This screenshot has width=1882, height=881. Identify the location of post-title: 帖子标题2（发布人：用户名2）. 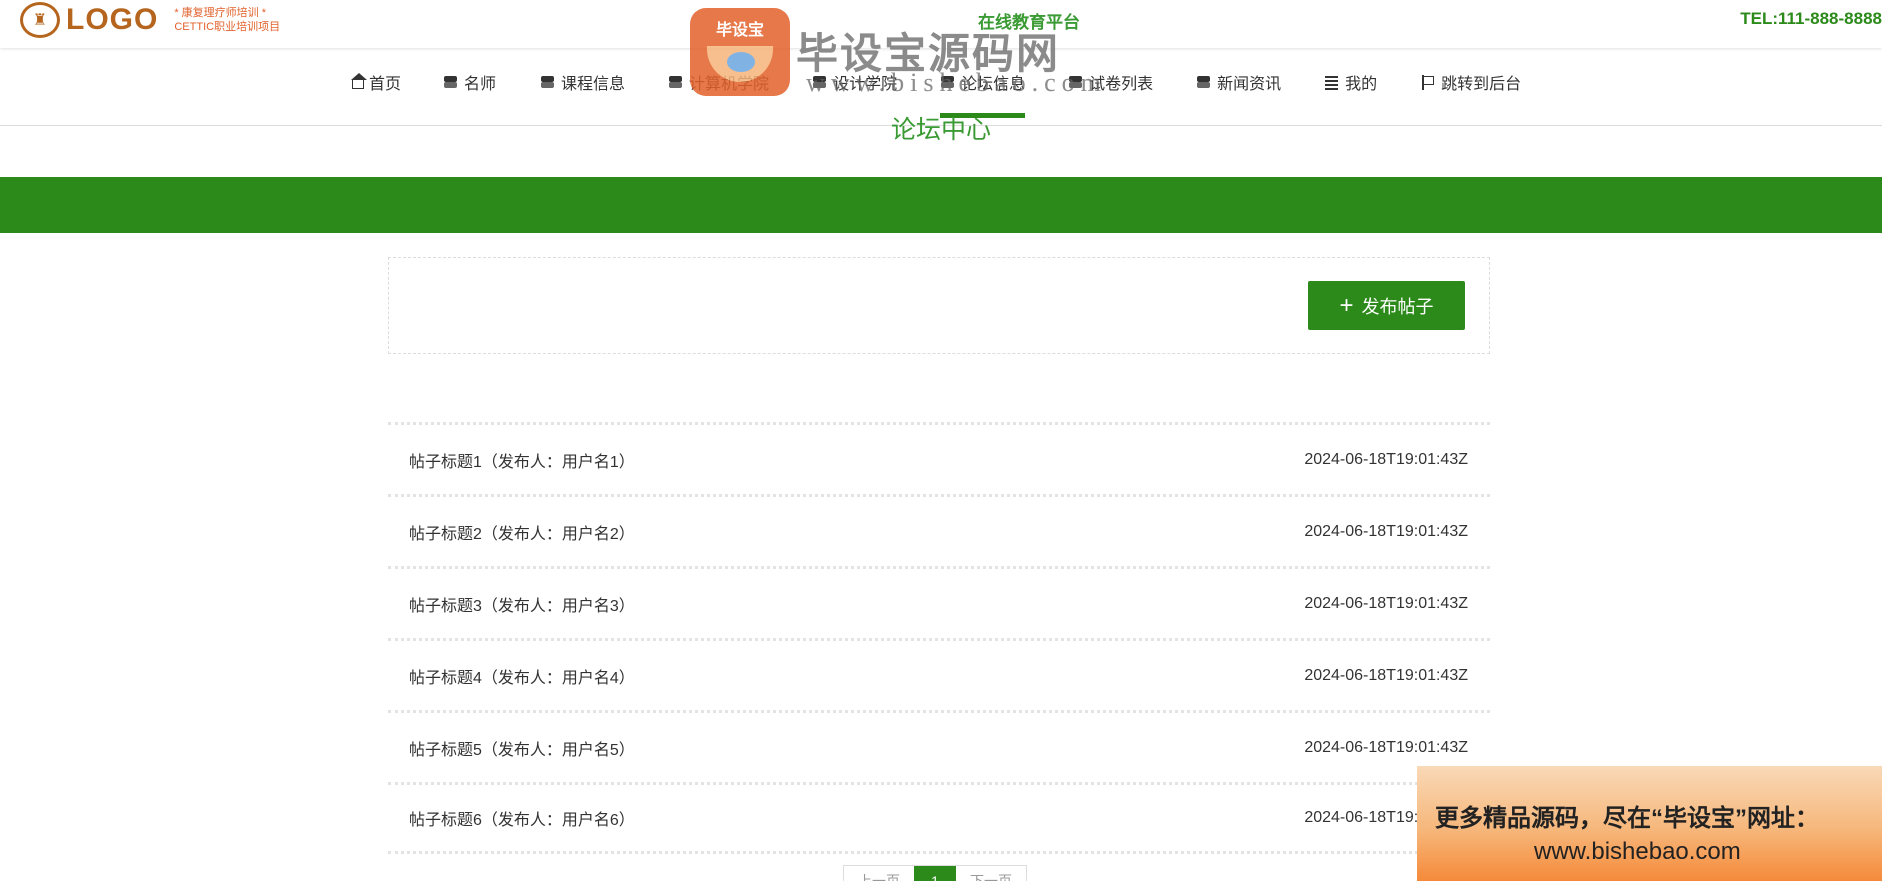
(522, 532).